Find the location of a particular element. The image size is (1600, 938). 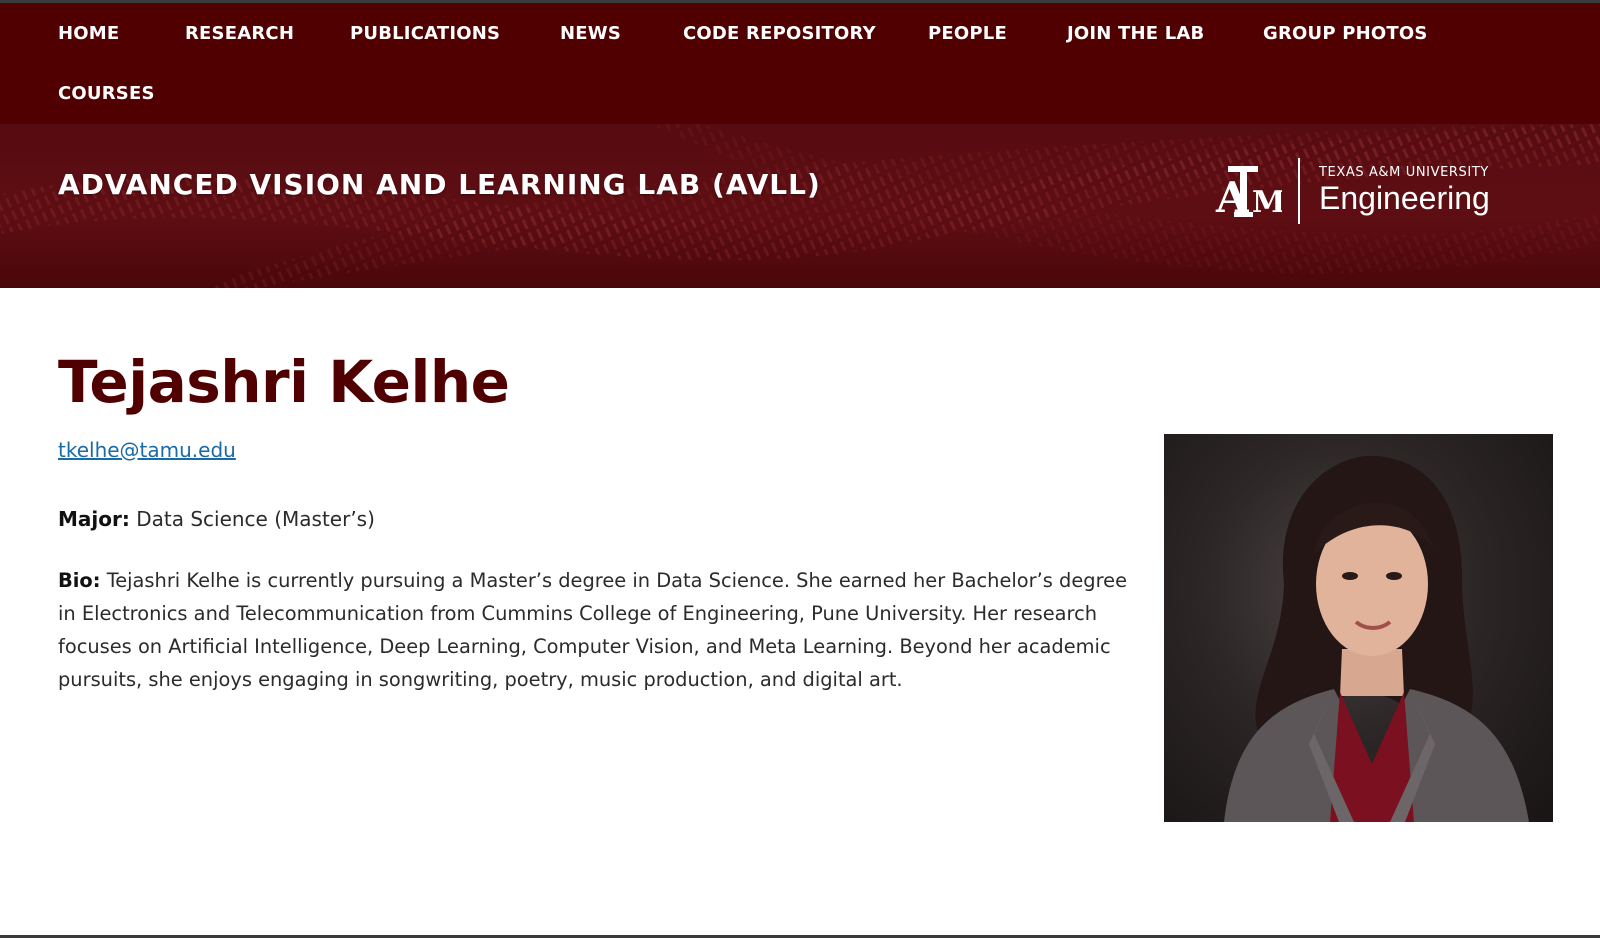

tamu-engineering-brand: A M TEXAS A&M UNIVERSITY Engineering is located at coordinates (1364, 193).